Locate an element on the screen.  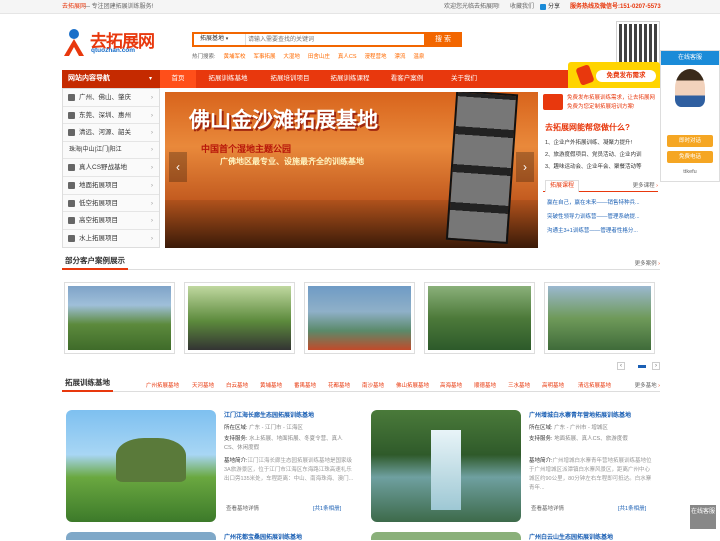
base-tab: 高明基地 is located at coordinates (553, 385).